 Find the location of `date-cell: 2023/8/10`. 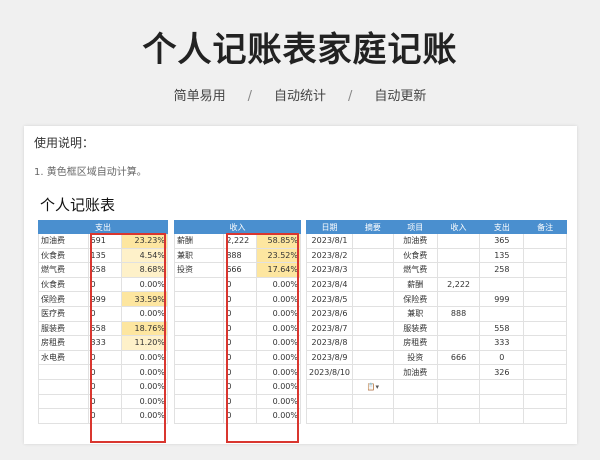

date-cell: 2023/8/10 is located at coordinates (329, 372).